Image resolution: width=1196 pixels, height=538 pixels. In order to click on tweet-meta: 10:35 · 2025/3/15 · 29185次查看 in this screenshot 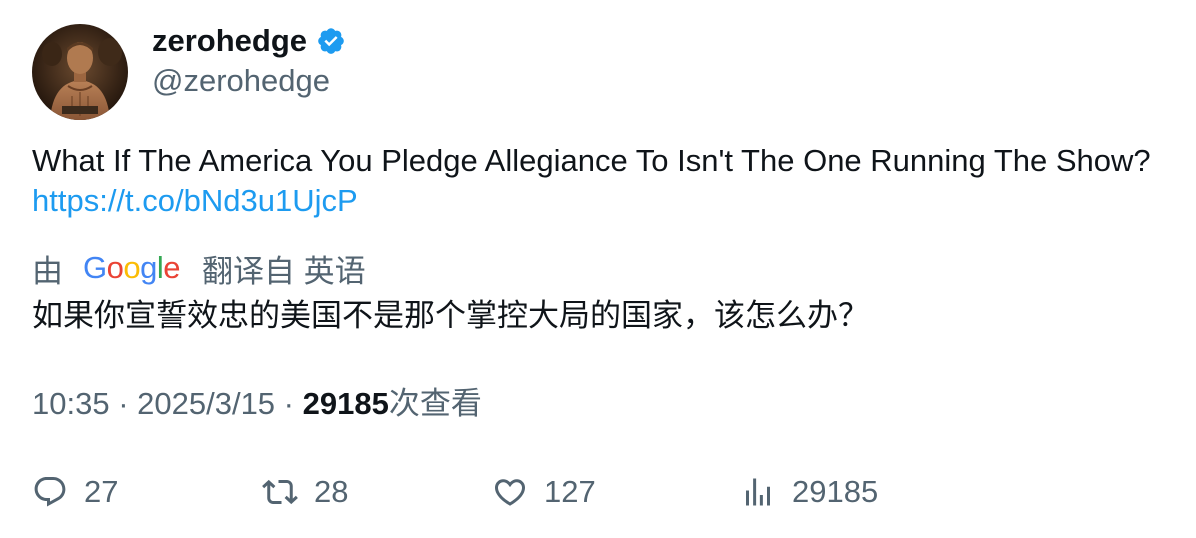, I will do `click(257, 404)`.